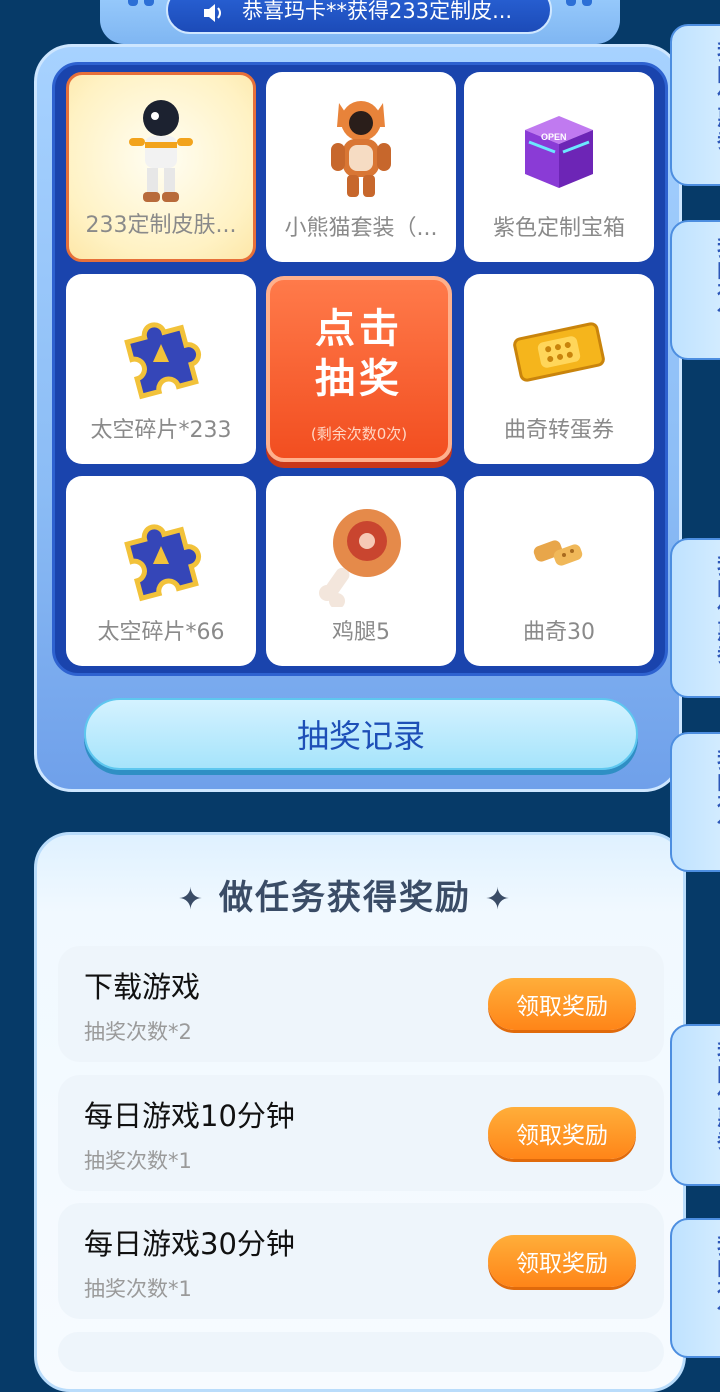 This screenshot has height=1392, width=720. What do you see at coordinates (189, 1116) in the screenshot?
I see `task-name: 每日游戏10分钟` at bounding box center [189, 1116].